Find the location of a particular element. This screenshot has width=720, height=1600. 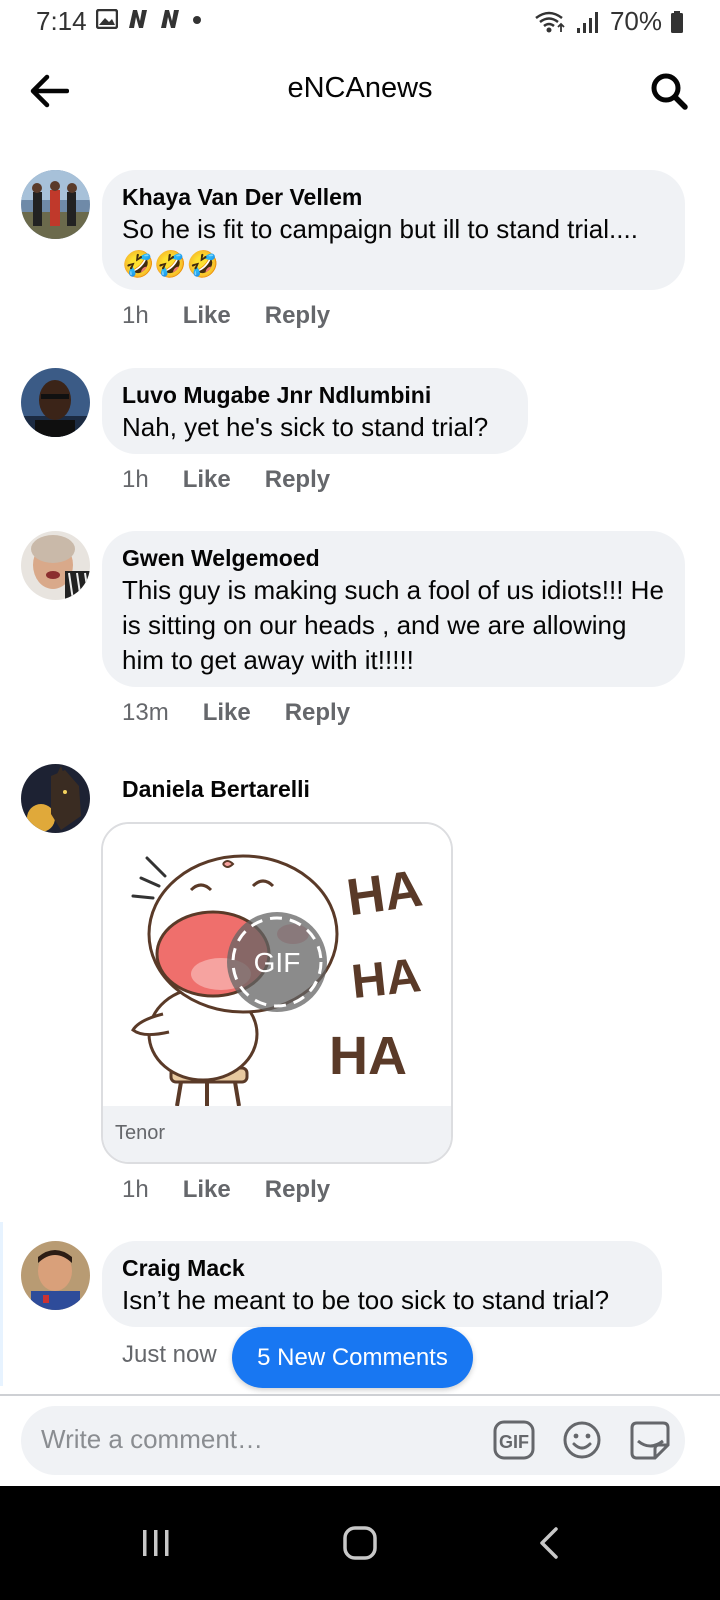

sticker-icon is located at coordinates (650, 1440).